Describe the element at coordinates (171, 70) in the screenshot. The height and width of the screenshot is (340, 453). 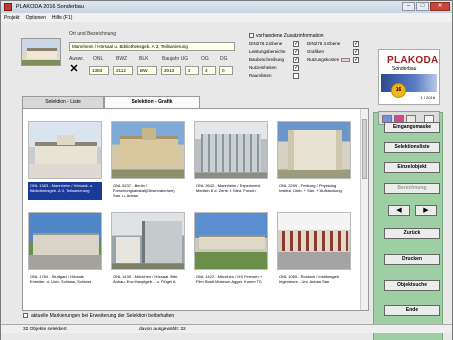
I see `baujahr-field: 2013` at that location.